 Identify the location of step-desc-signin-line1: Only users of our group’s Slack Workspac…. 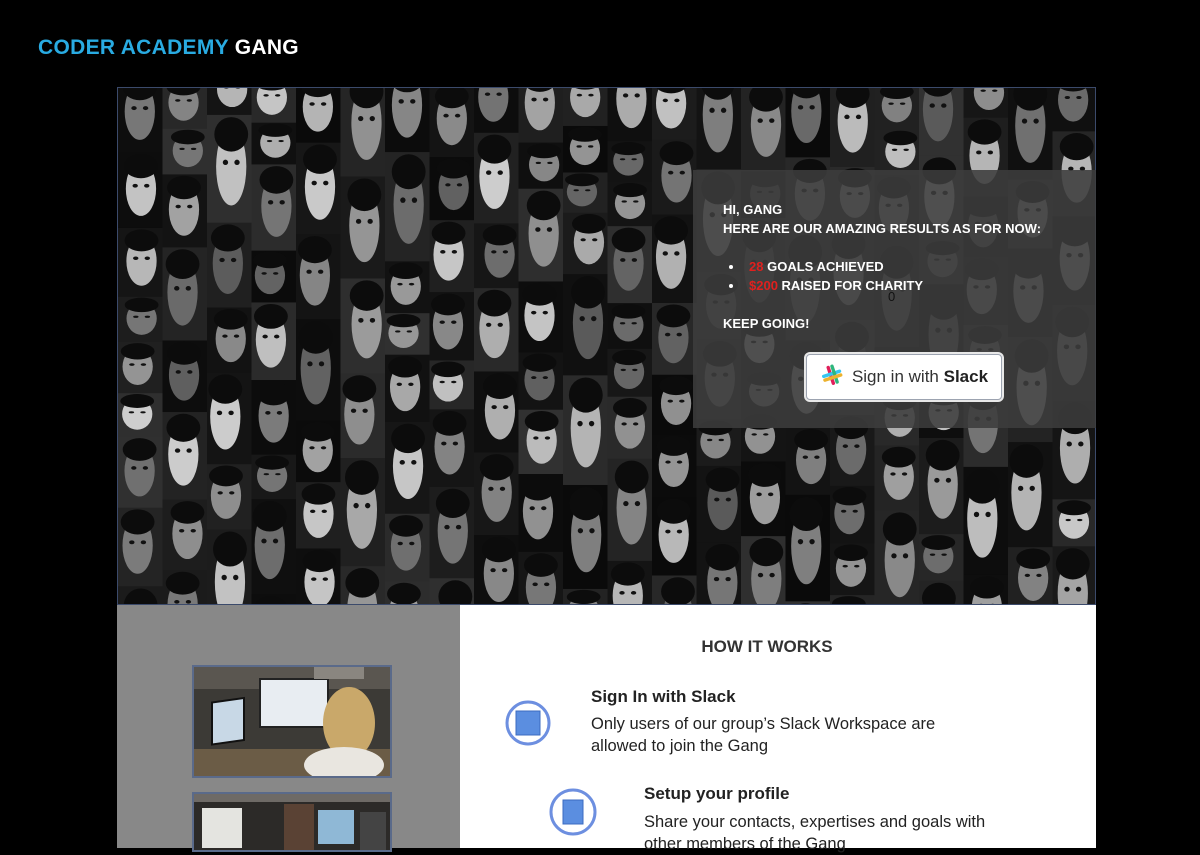
(763, 724).